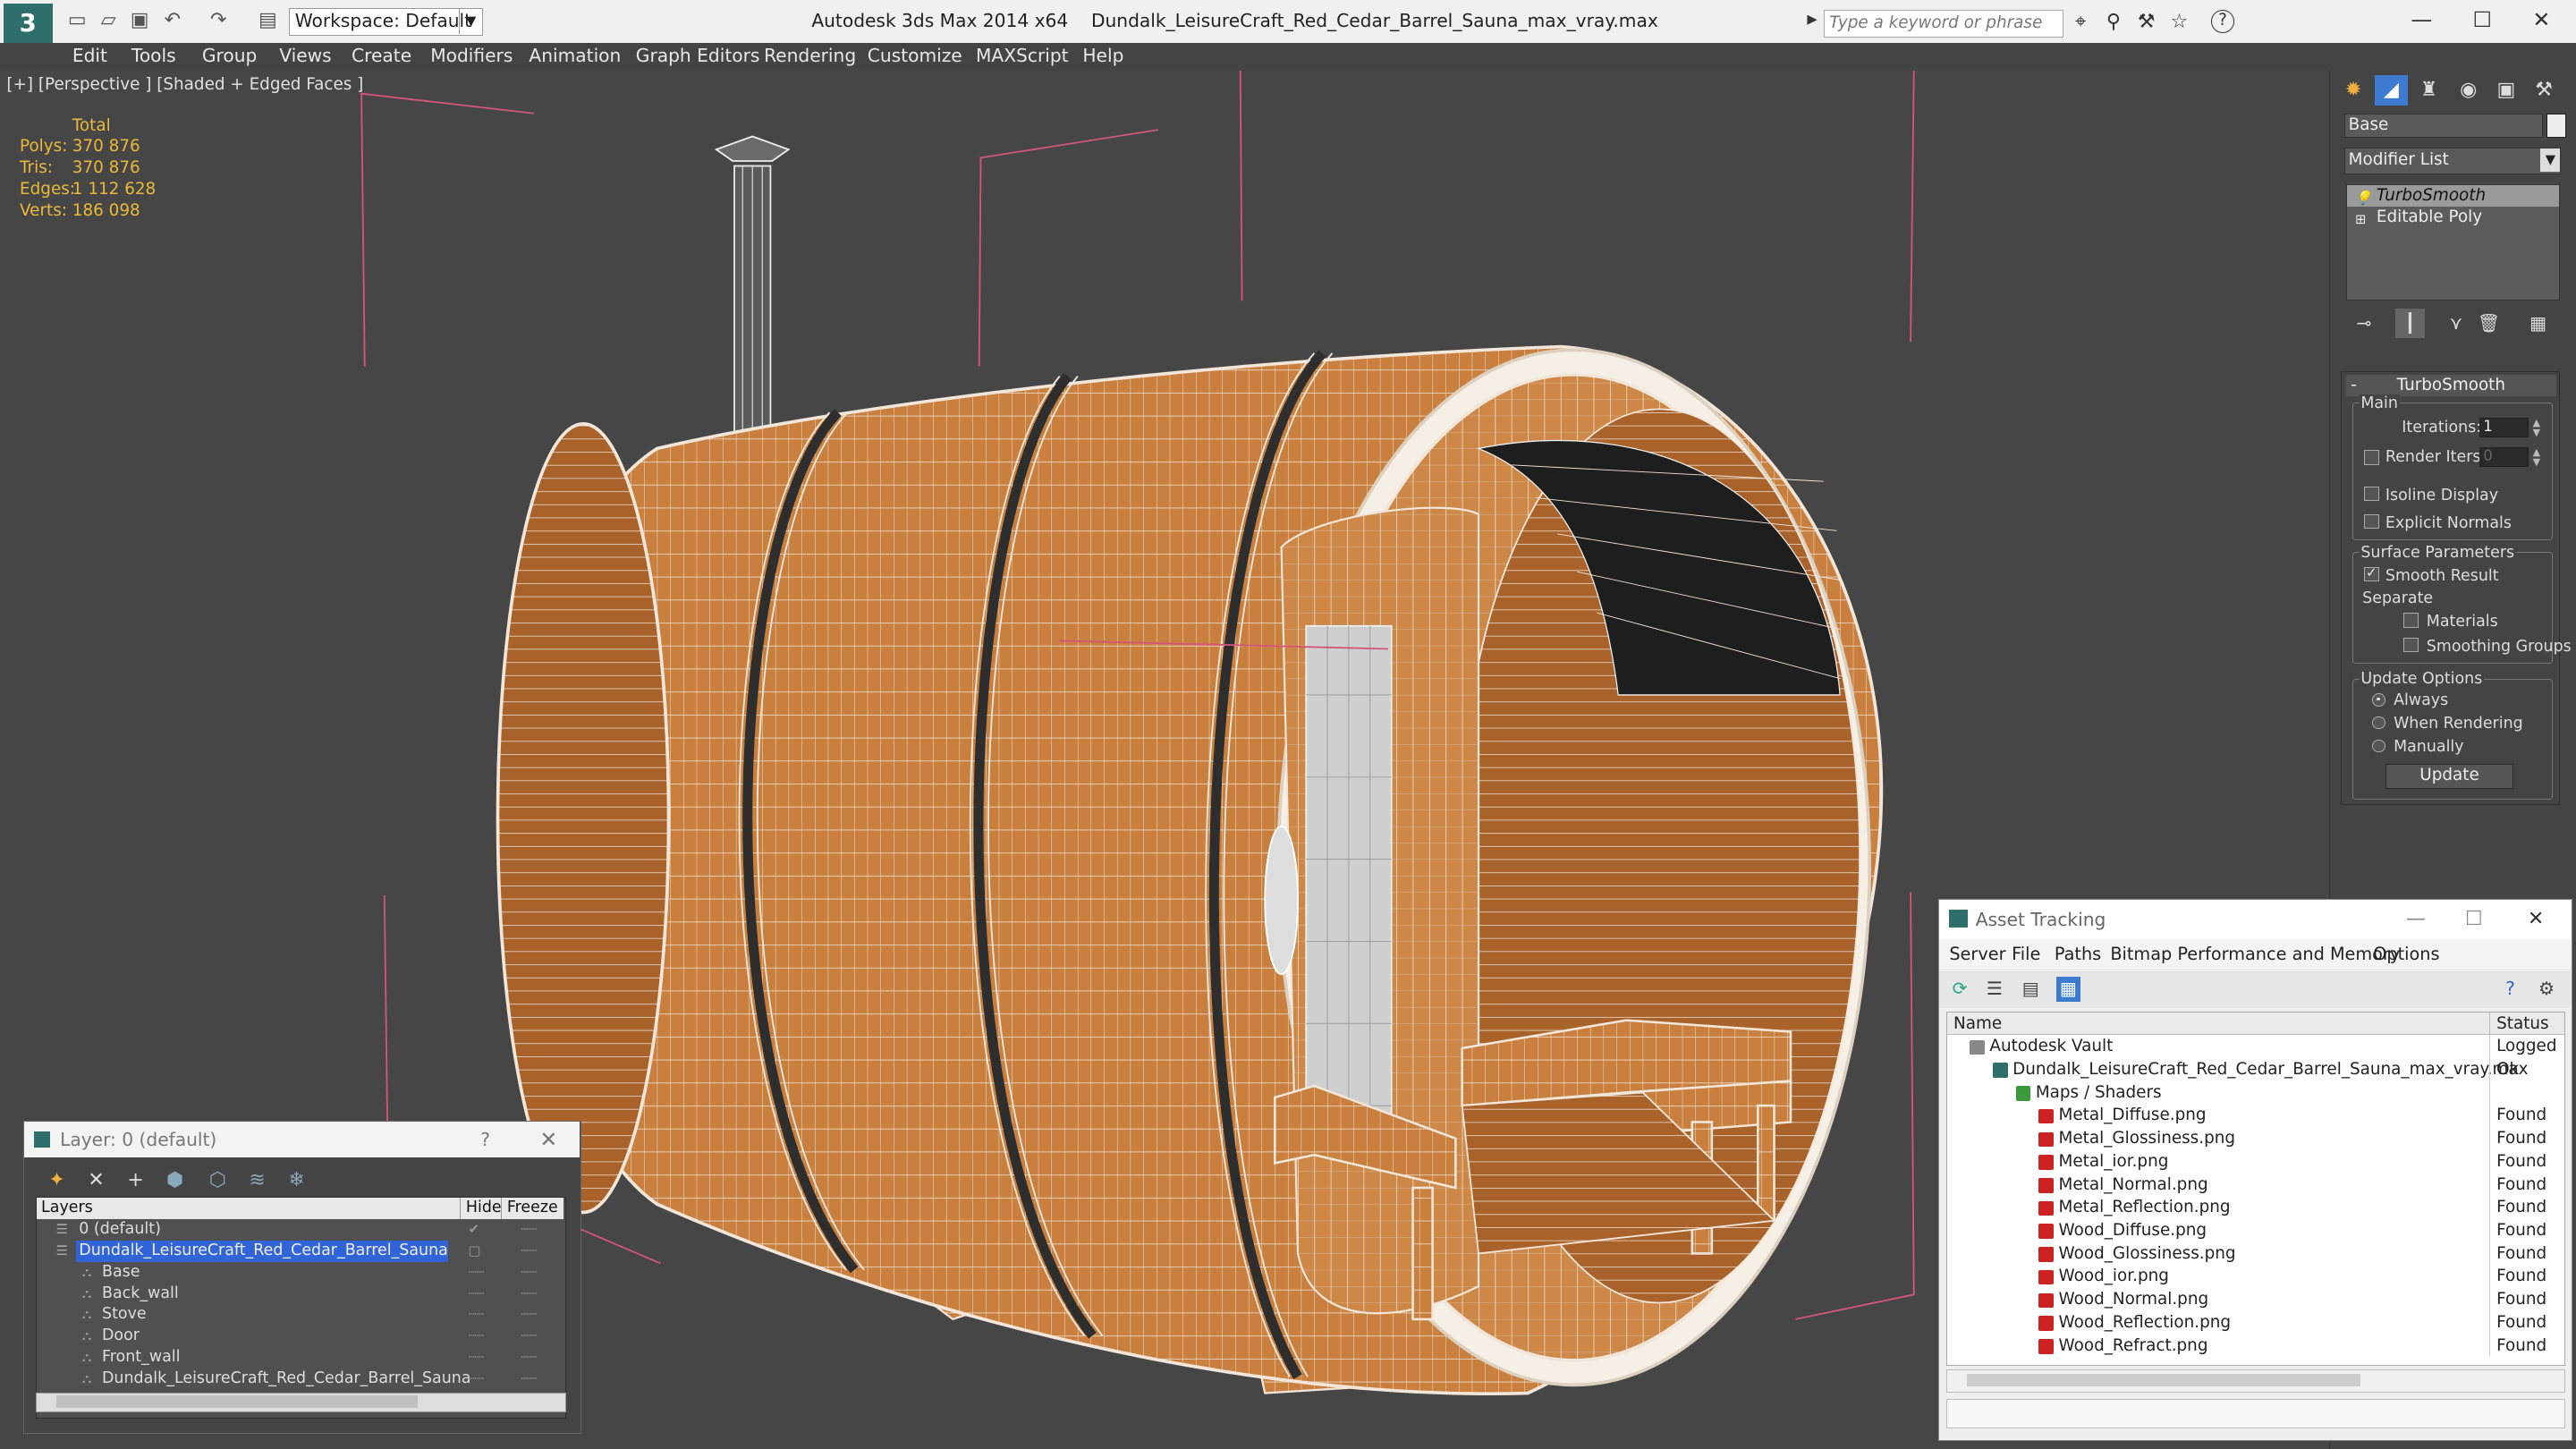  Describe the element at coordinates (2411, 645) in the screenshot. I see `smoothing-groups-checkbox` at that location.